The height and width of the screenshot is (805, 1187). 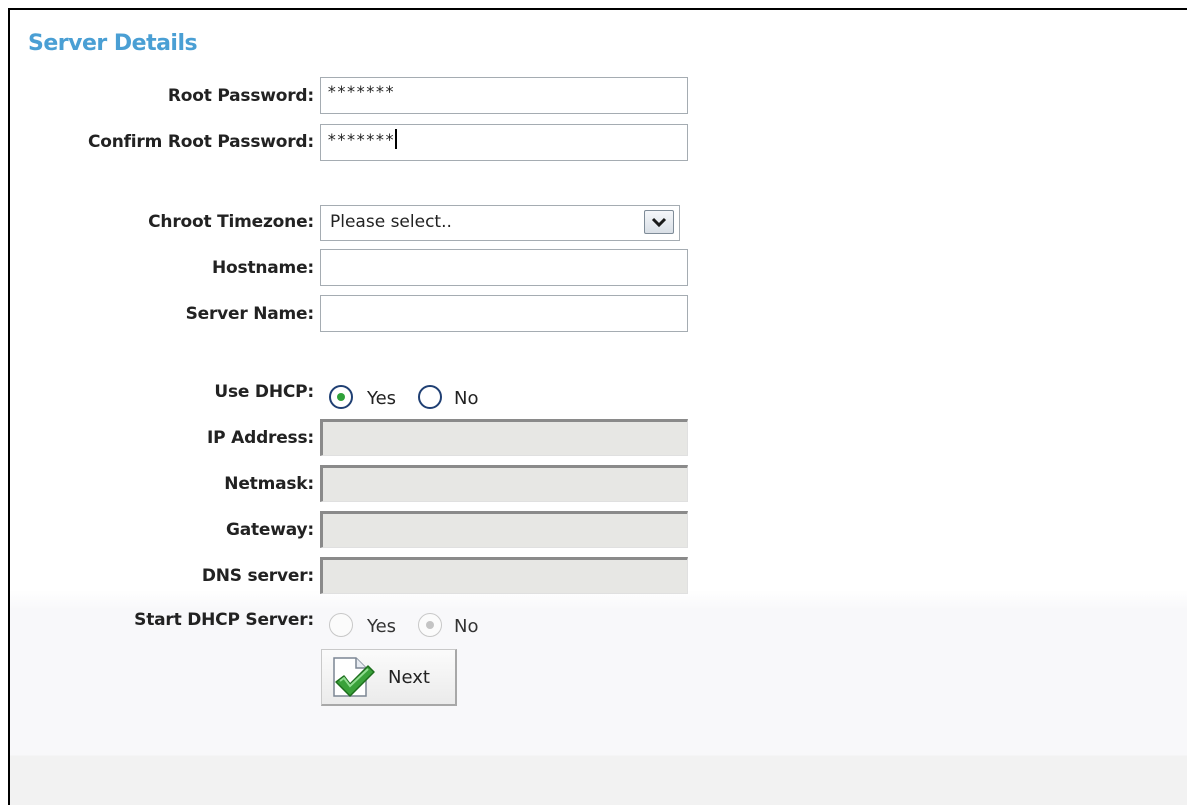 What do you see at coordinates (504, 575) in the screenshot?
I see `dns-server-field` at bounding box center [504, 575].